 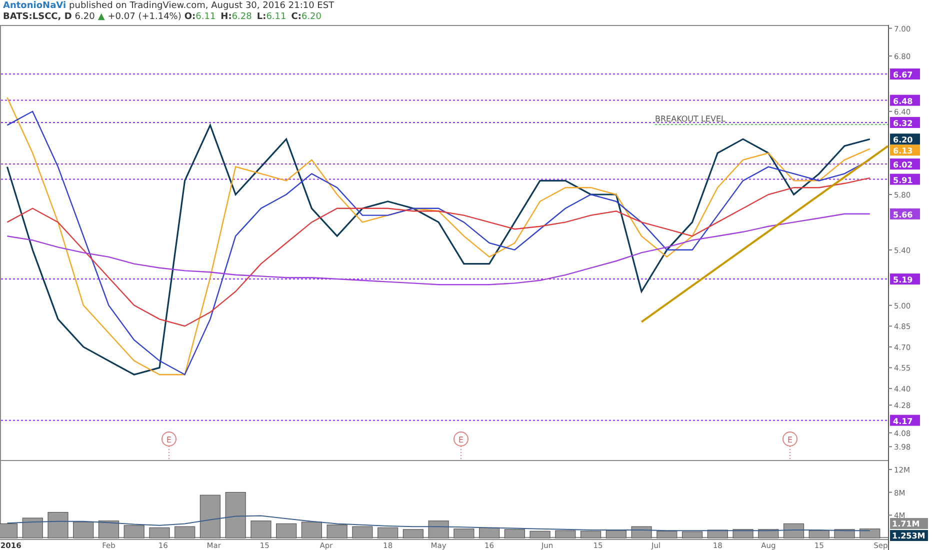 I want to click on published-text: published on TradingView.com, August 30, 2016 21:10 EST, so click(x=201, y=6).